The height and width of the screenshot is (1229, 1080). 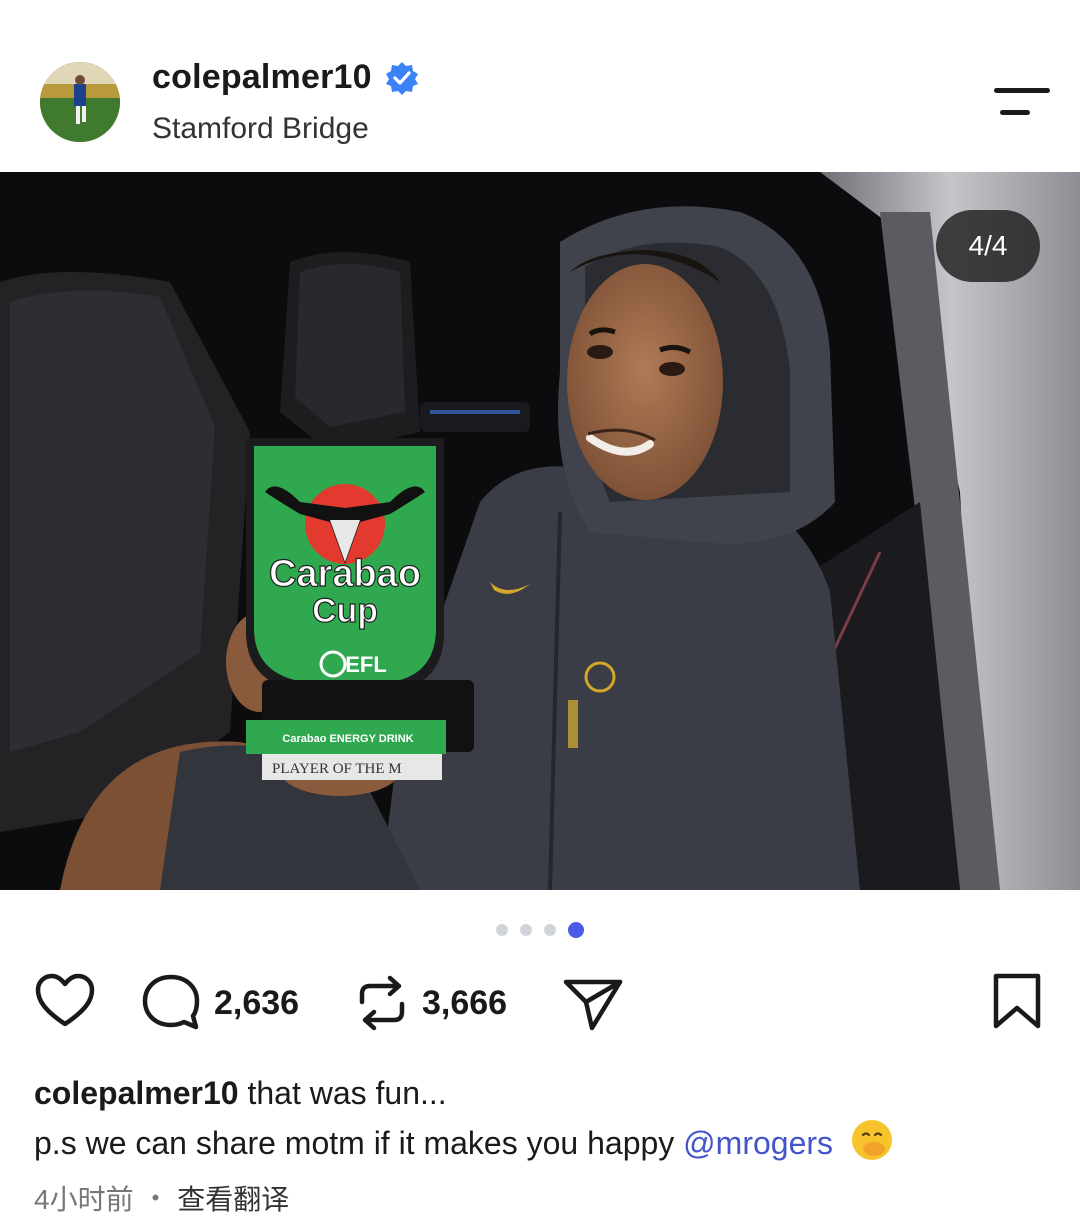 I want to click on mention-symbol: @, so click(x=699, y=1143).